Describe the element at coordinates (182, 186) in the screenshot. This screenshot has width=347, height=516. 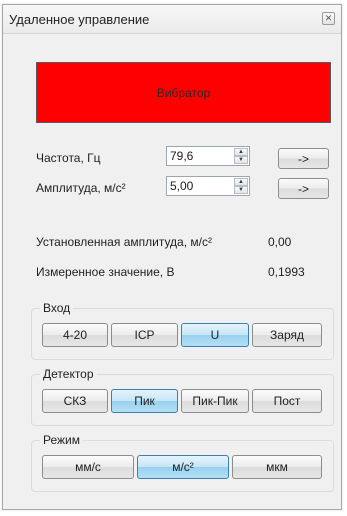
I see `amplitude-value: 5,00` at that location.